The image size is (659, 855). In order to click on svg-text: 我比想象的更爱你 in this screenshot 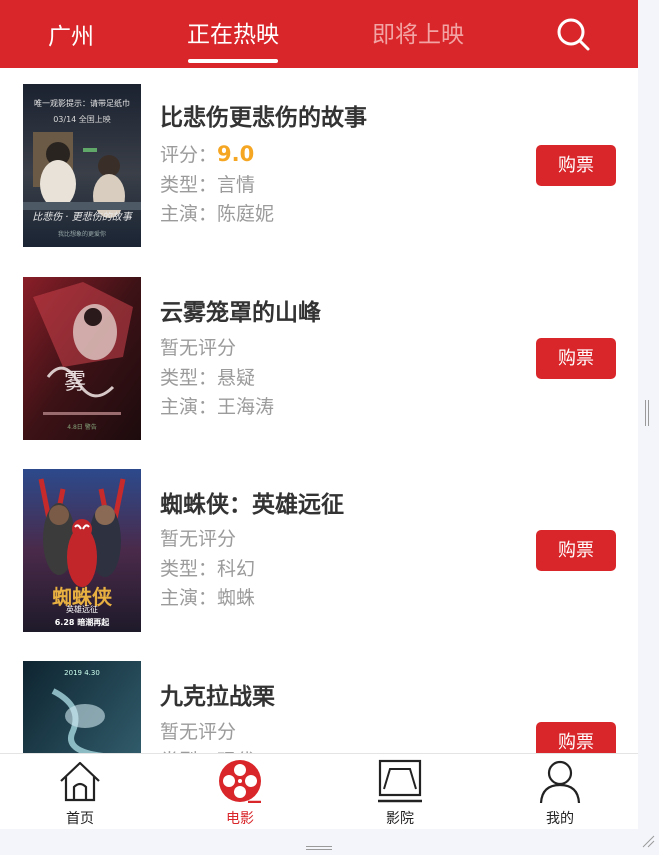, I will do `click(82, 234)`.